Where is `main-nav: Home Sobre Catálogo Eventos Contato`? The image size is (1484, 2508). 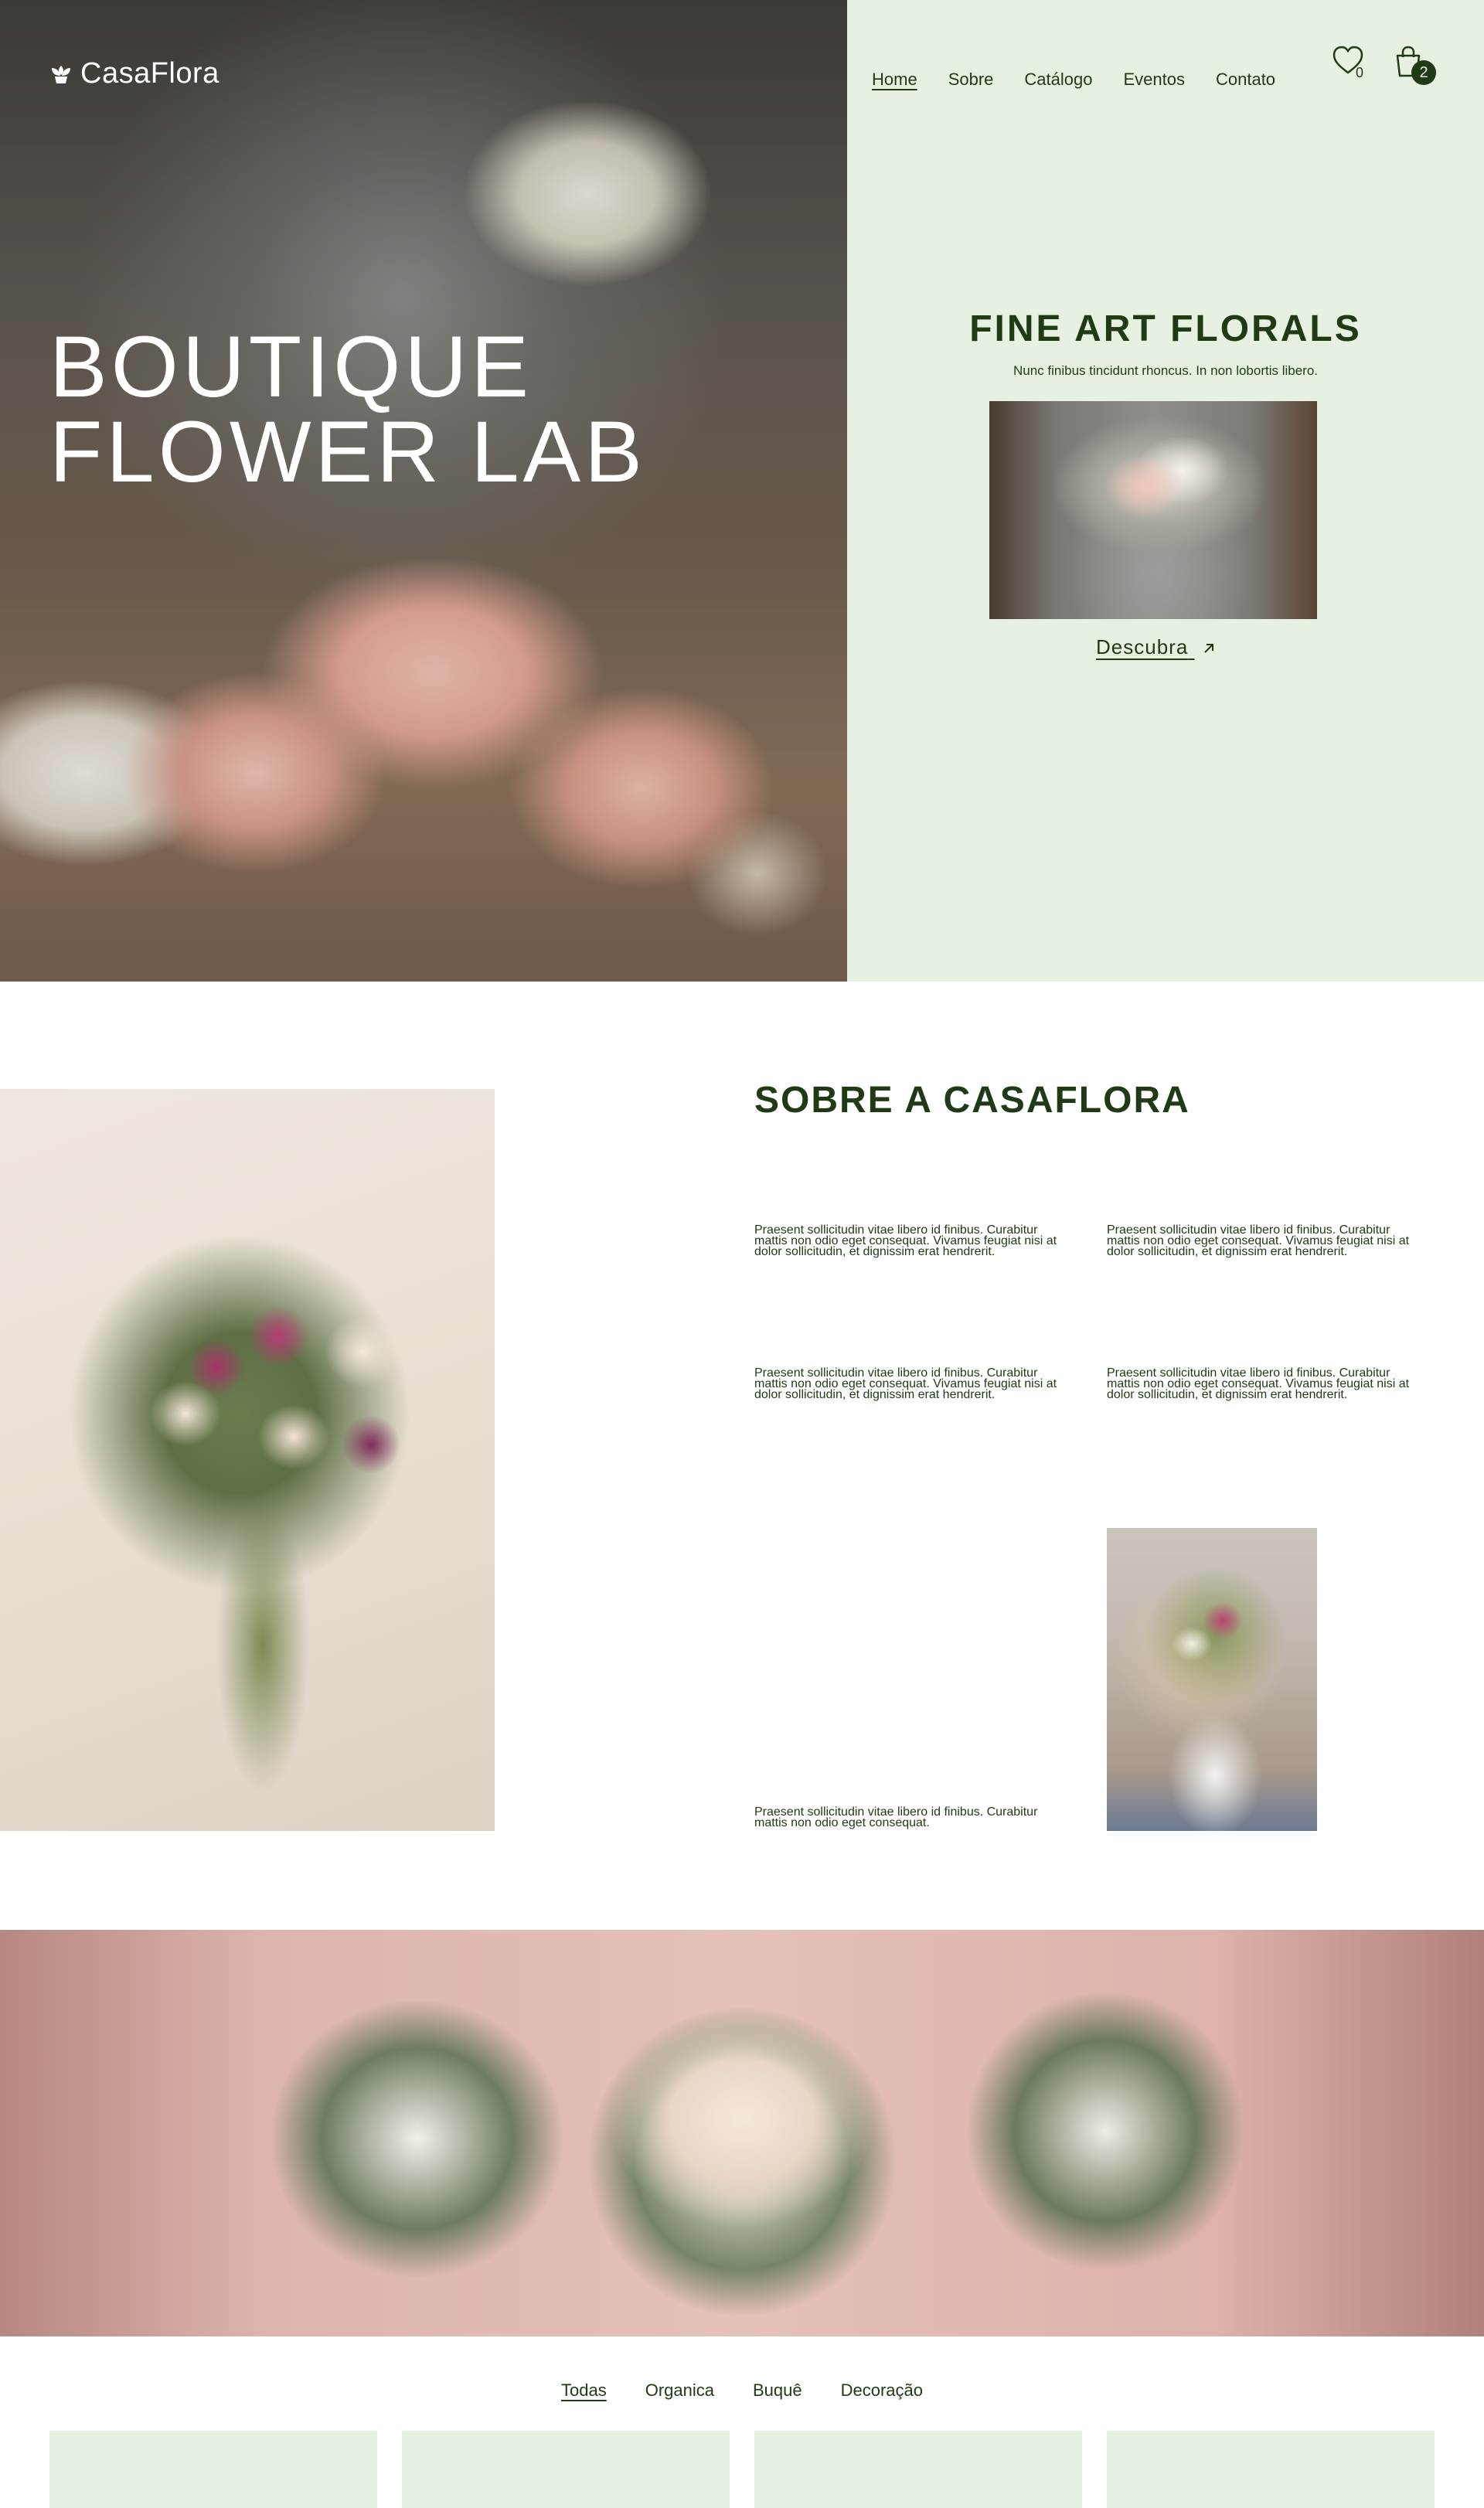 main-nav: Home Sobre Catálogo Eventos Contato is located at coordinates (1089, 80).